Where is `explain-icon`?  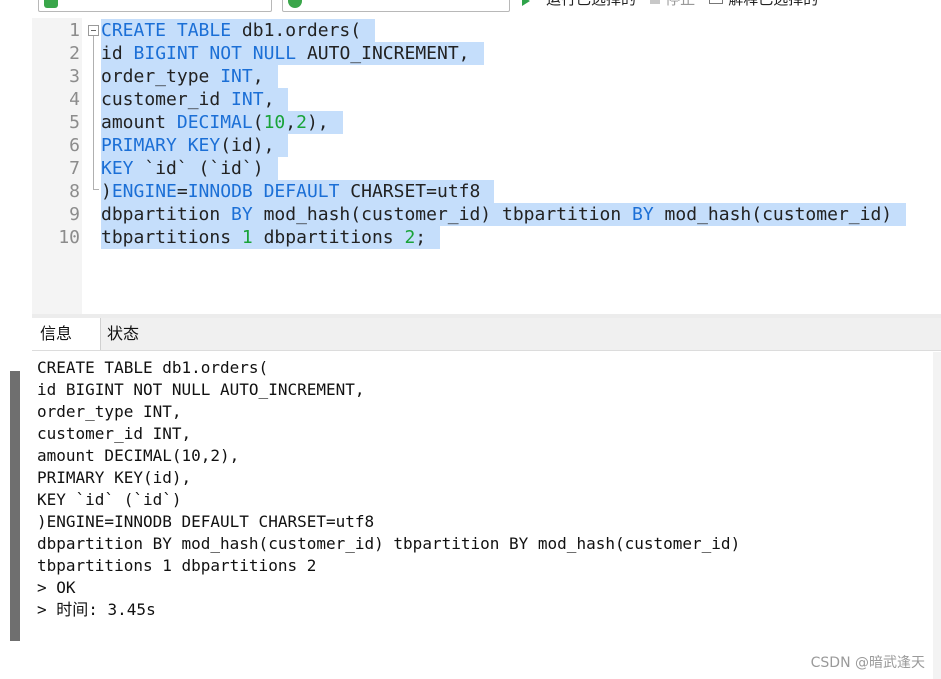 explain-icon is located at coordinates (716, 2).